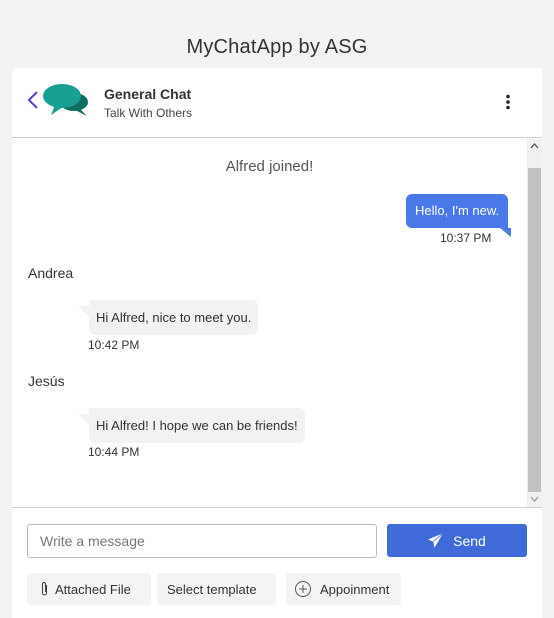  I want to click on message-scrollbar, so click(534, 323).